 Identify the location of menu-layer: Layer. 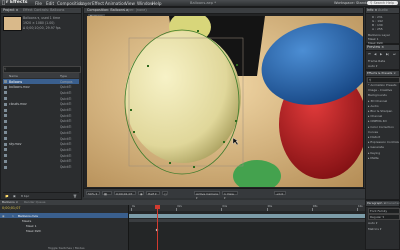
(86, 3).